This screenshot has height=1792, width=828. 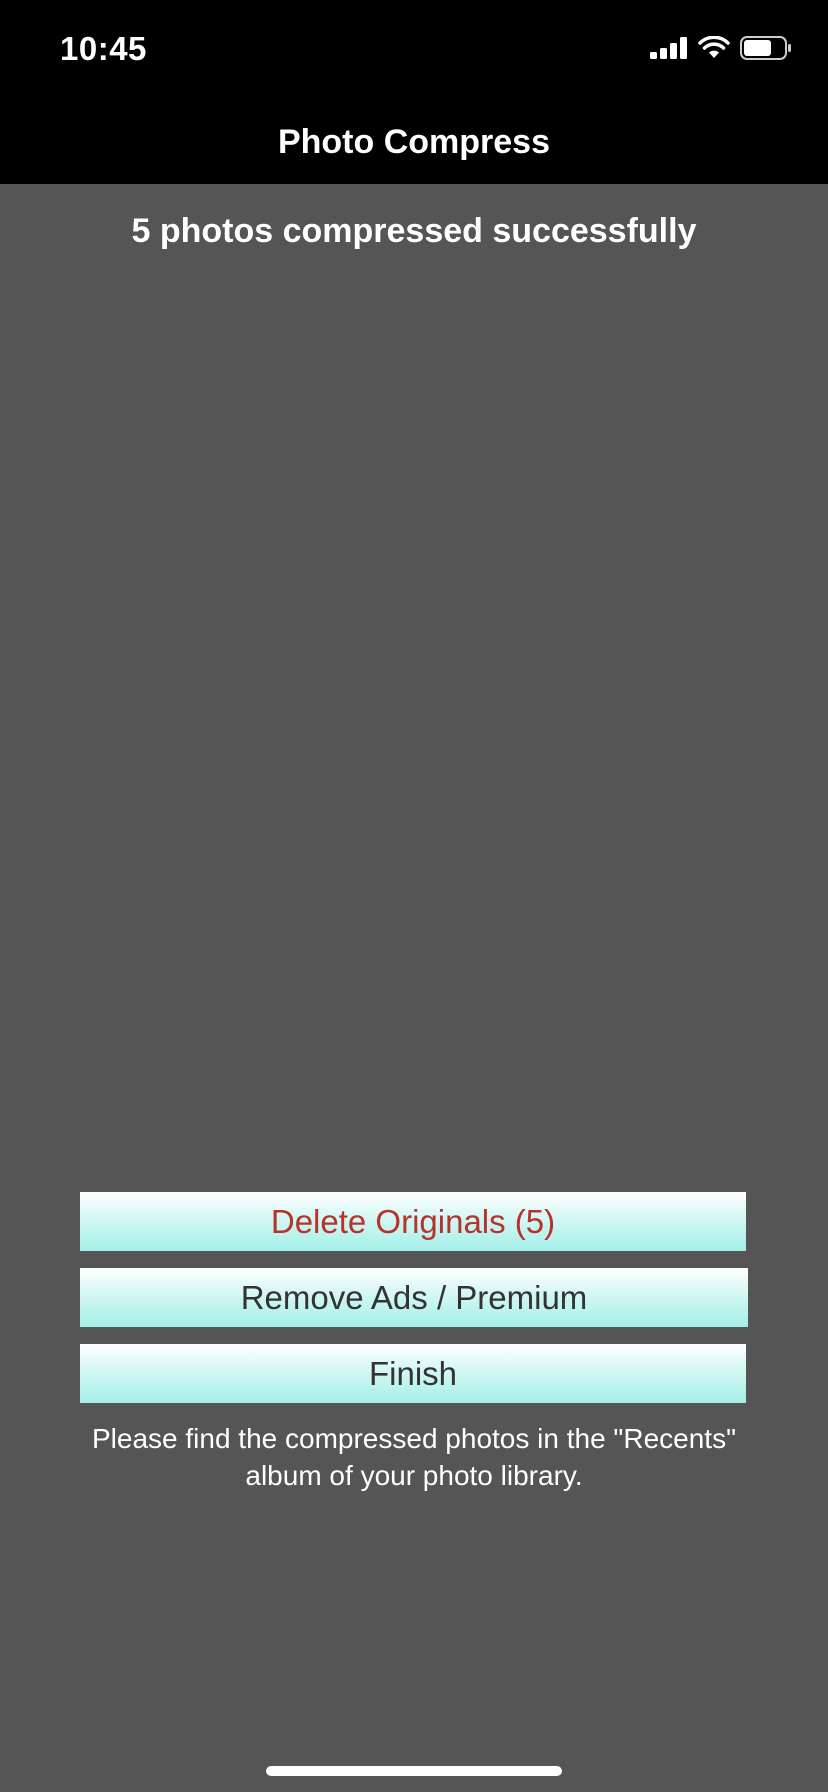 I want to click on battery-icon, so click(x=766, y=50).